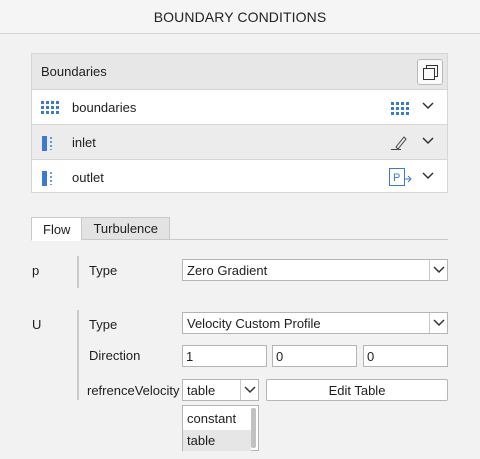  What do you see at coordinates (88, 177) in the screenshot?
I see `boundary-label: outlet` at bounding box center [88, 177].